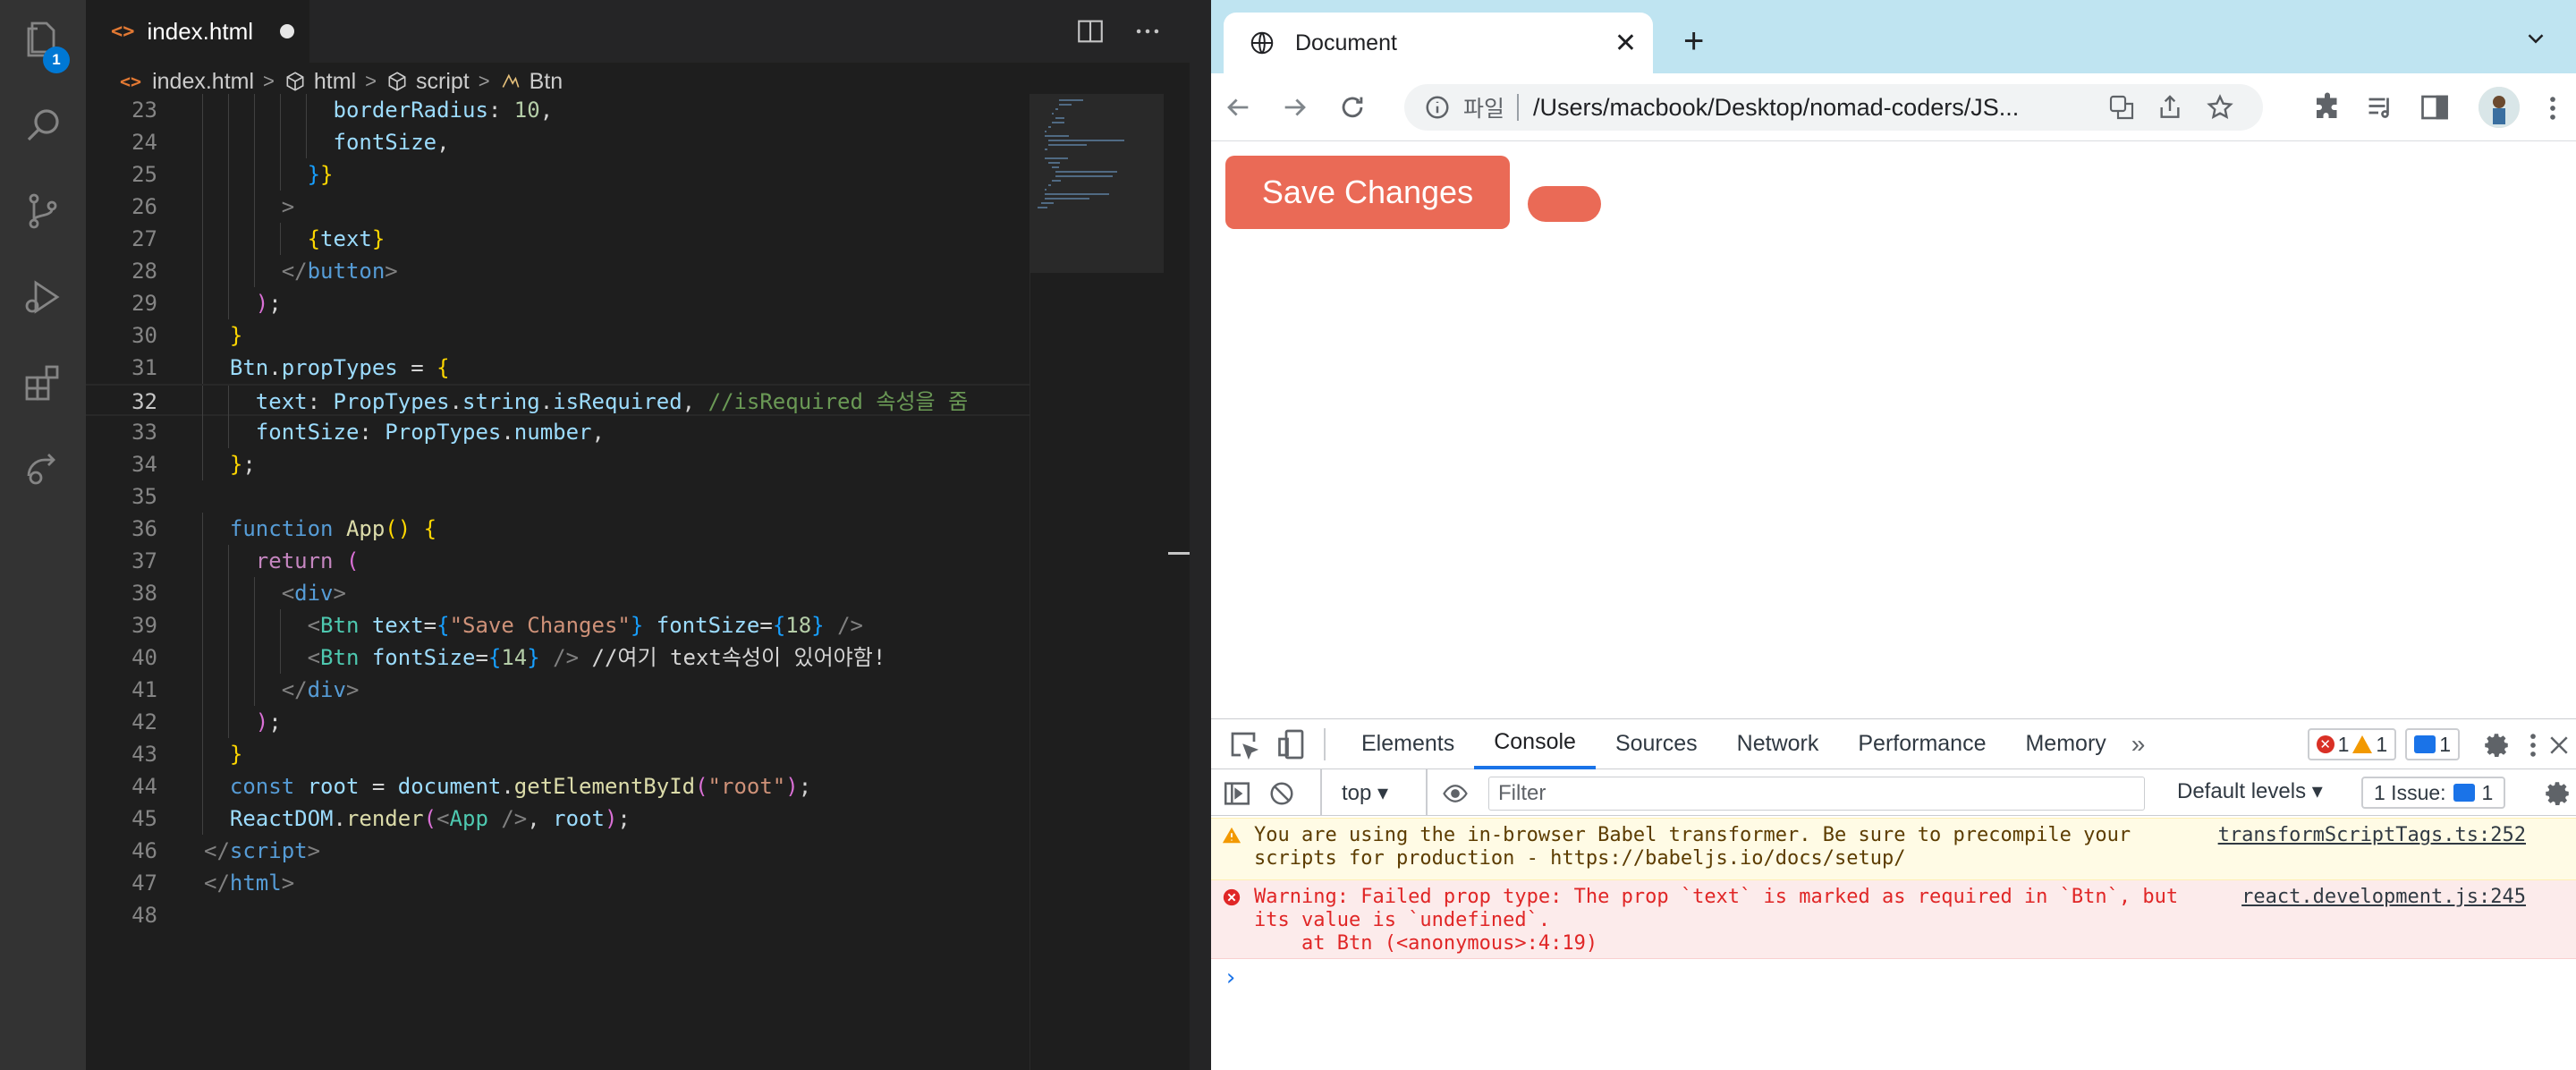 The image size is (2576, 1070). Describe the element at coordinates (1090, 31) in the screenshot. I see `split-editor-icon` at that location.